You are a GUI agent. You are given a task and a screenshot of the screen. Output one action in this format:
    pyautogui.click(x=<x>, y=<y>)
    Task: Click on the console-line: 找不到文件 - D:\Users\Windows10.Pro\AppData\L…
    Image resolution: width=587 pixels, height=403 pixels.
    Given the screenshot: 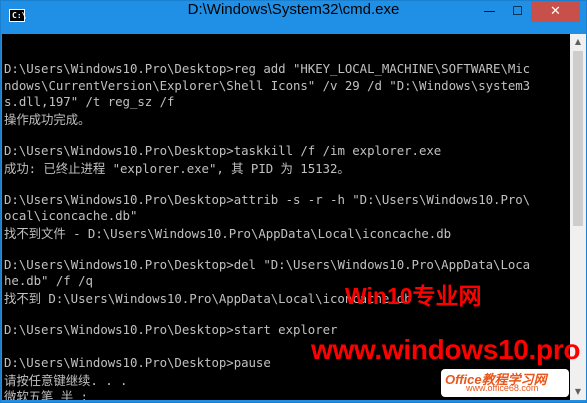 What is the action you would take?
    pyautogui.click(x=228, y=234)
    